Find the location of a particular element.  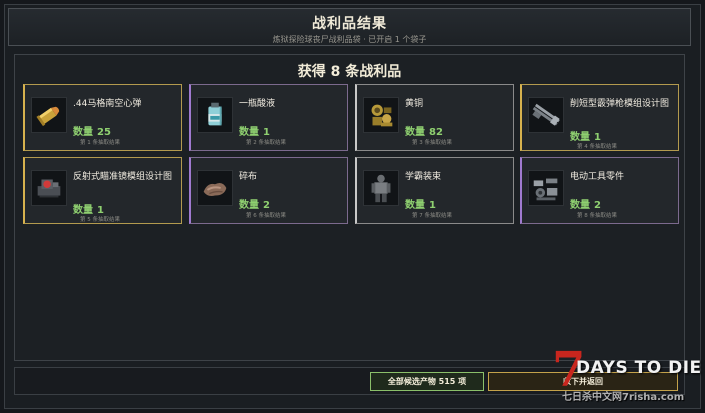

loot-quantity: 数量 25 is located at coordinates (92, 132).